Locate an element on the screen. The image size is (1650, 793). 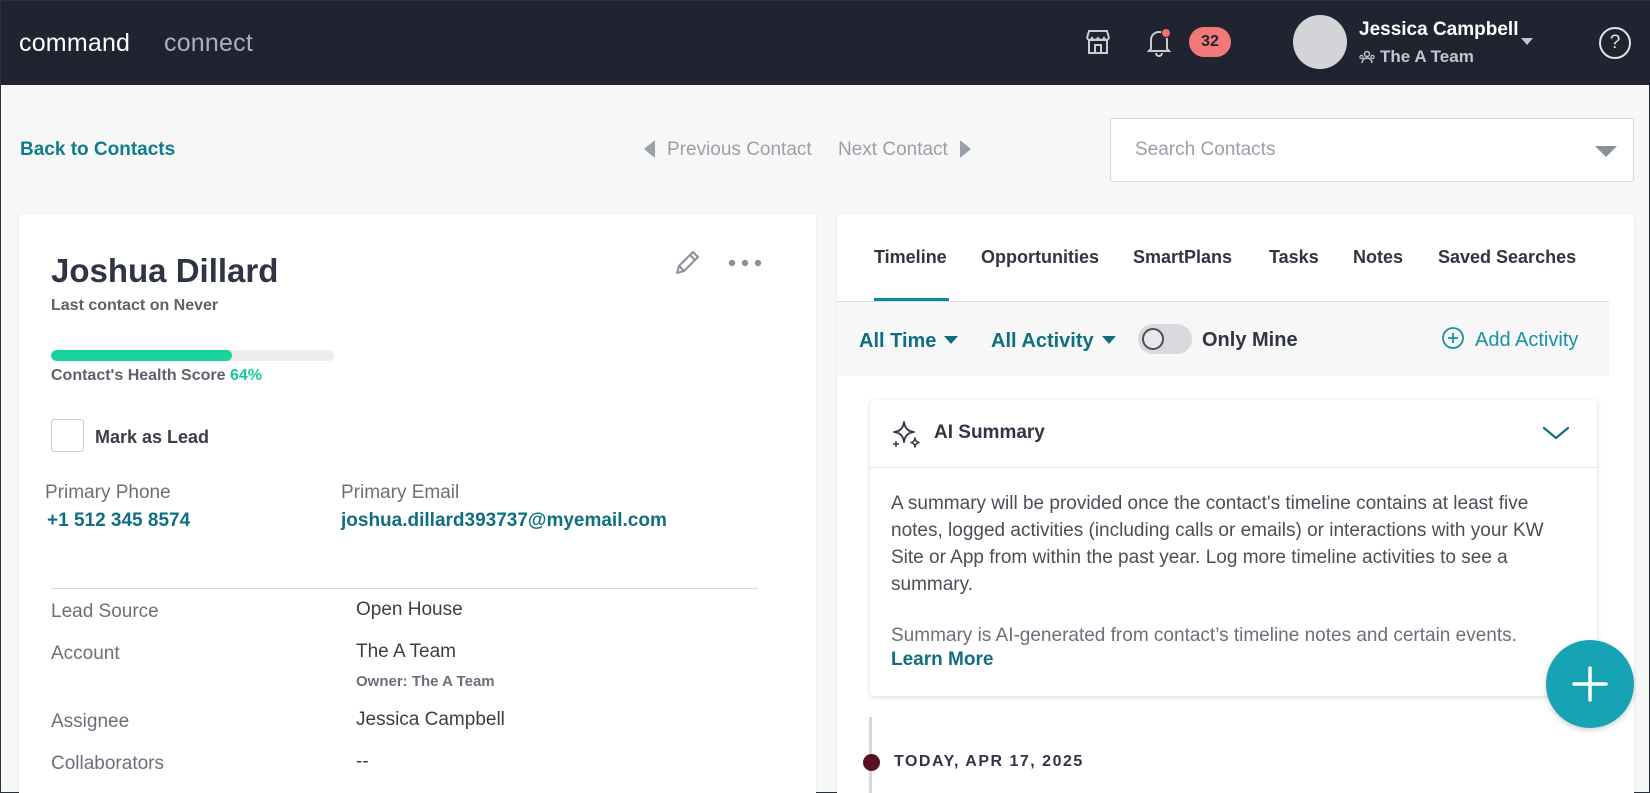
activity-filter-label: All Activity is located at coordinates (1042, 341).